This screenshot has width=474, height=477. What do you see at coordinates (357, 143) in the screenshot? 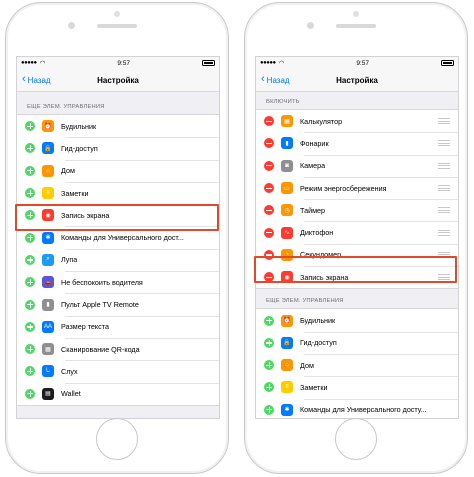
I see `control-row-flashlight: ▮ Фонарик` at bounding box center [357, 143].